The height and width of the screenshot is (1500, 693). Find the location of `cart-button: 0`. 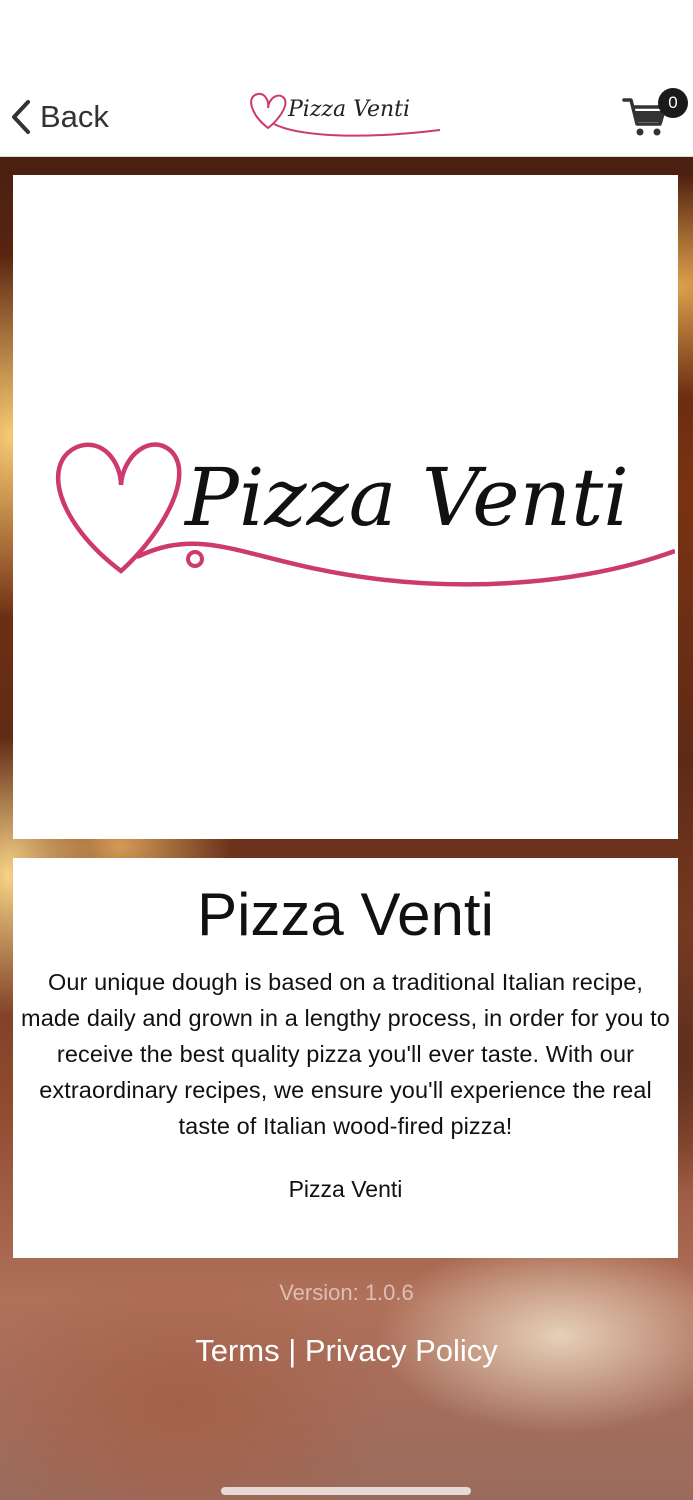

cart-button: 0 is located at coordinates (655, 115).